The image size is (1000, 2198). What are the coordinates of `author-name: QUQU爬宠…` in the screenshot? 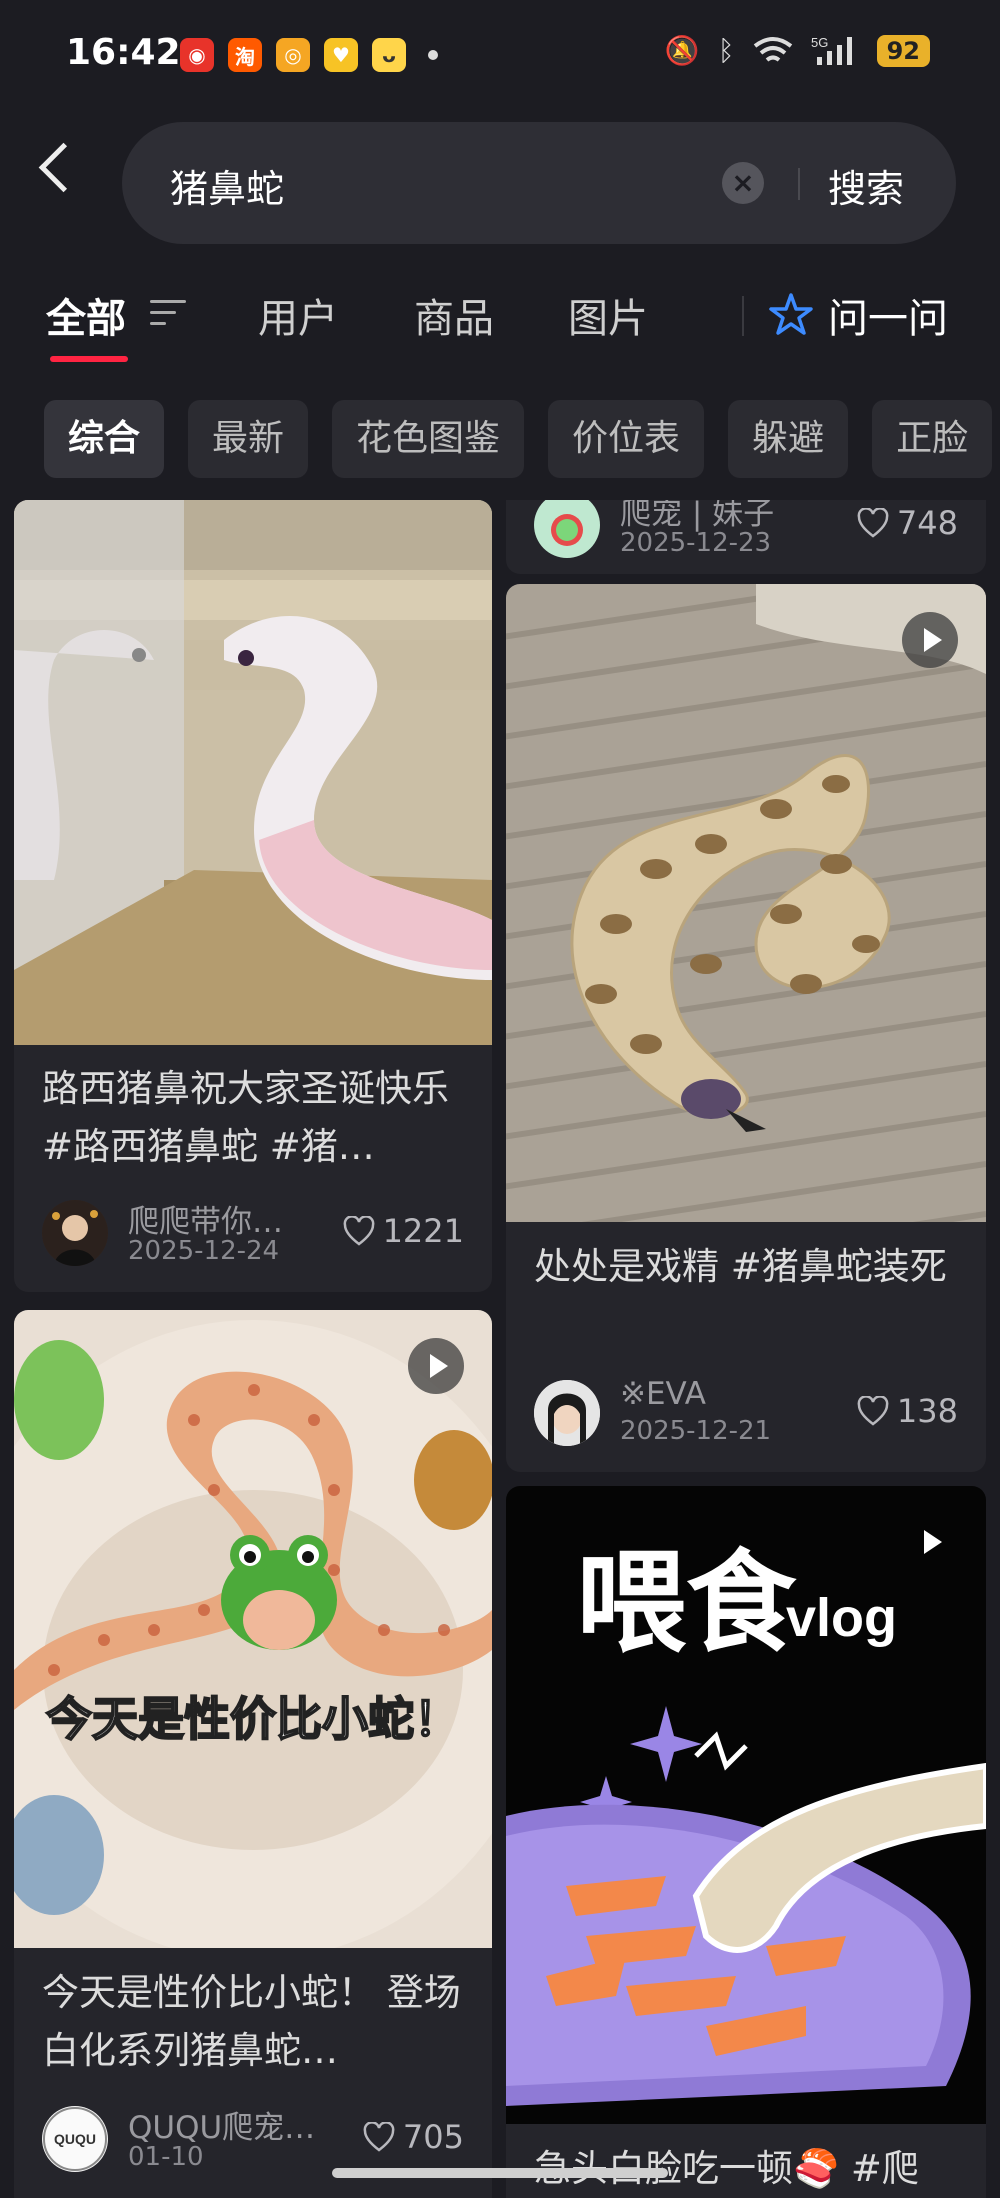 It's located at (221, 2124).